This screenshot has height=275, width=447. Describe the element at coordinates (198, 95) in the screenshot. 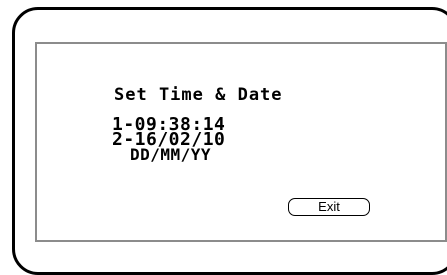

I see `screen-title: Set Time & Date` at that location.